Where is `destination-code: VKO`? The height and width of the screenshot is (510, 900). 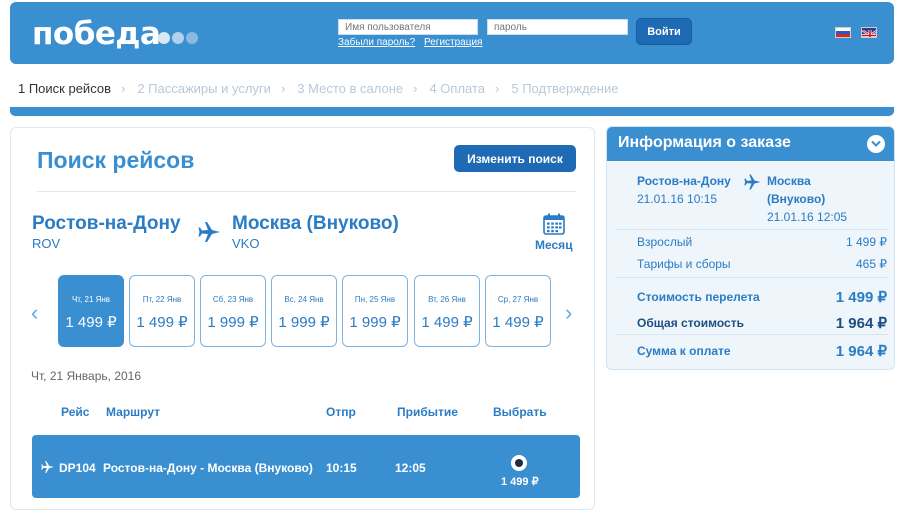 destination-code: VKO is located at coordinates (246, 243).